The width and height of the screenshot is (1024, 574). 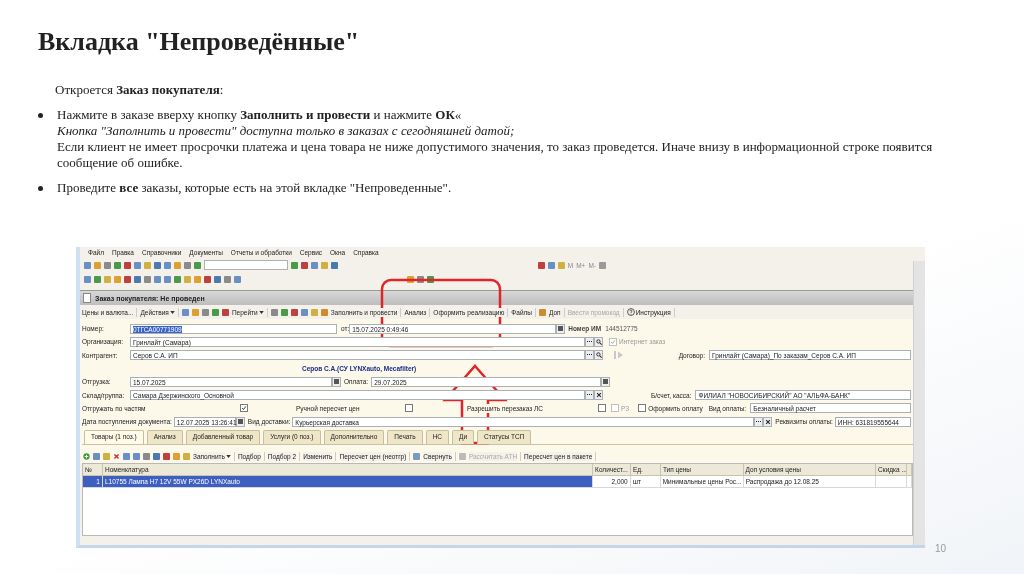 I want to click on slide-title: Вкладка "Непроведённые", so click(x=199, y=42).